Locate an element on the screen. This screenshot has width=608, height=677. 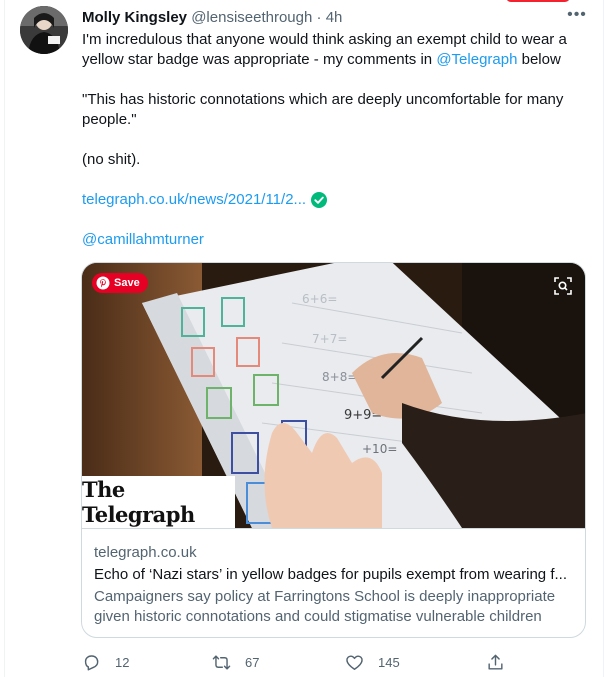
telegraph-logo-text: The Telegraph is located at coordinates (138, 502).